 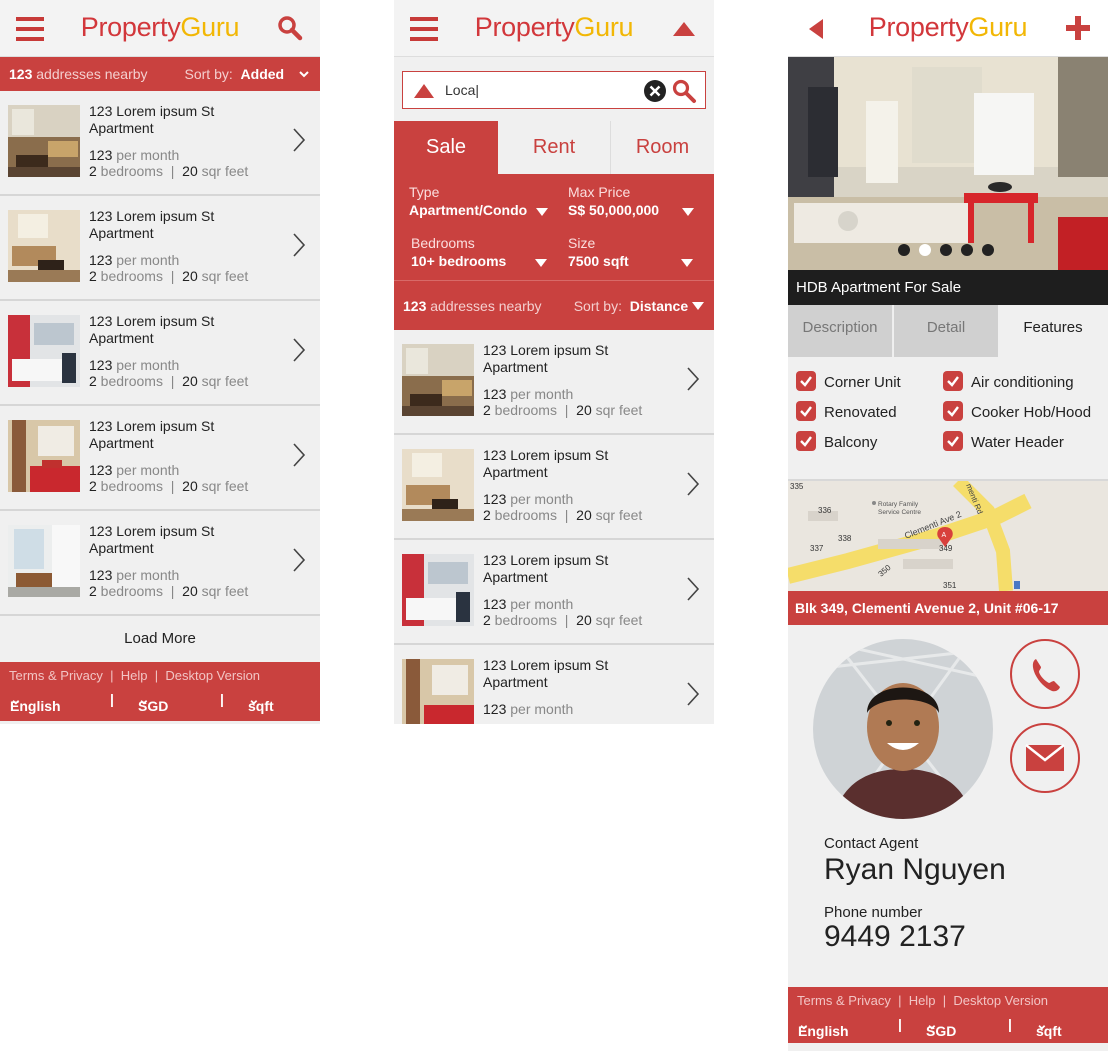 What do you see at coordinates (598, 261) in the screenshot?
I see `filter-value: 7500 sqft` at bounding box center [598, 261].